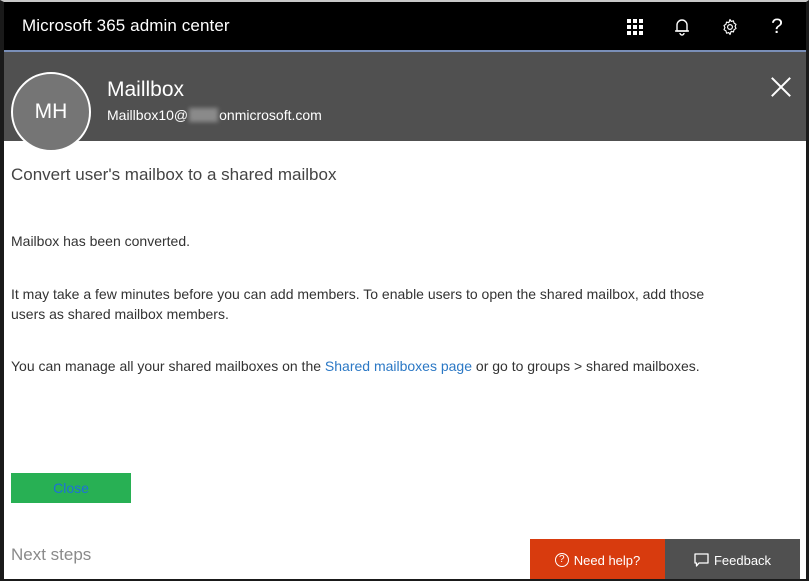 The height and width of the screenshot is (581, 809). What do you see at coordinates (146, 89) in the screenshot?
I see `user-display-name: Maillbox` at bounding box center [146, 89].